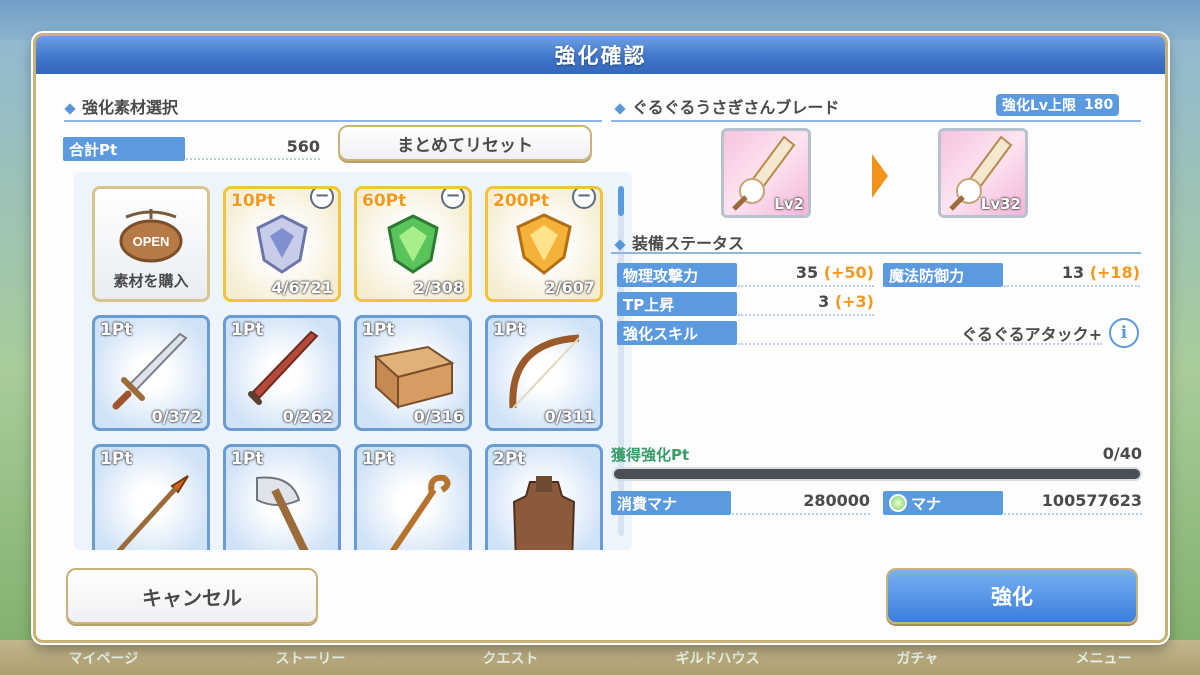 Image resolution: width=1200 pixels, height=675 pixels. What do you see at coordinates (302, 287) in the screenshot?
I see `material-count: 4/6721` at bounding box center [302, 287].